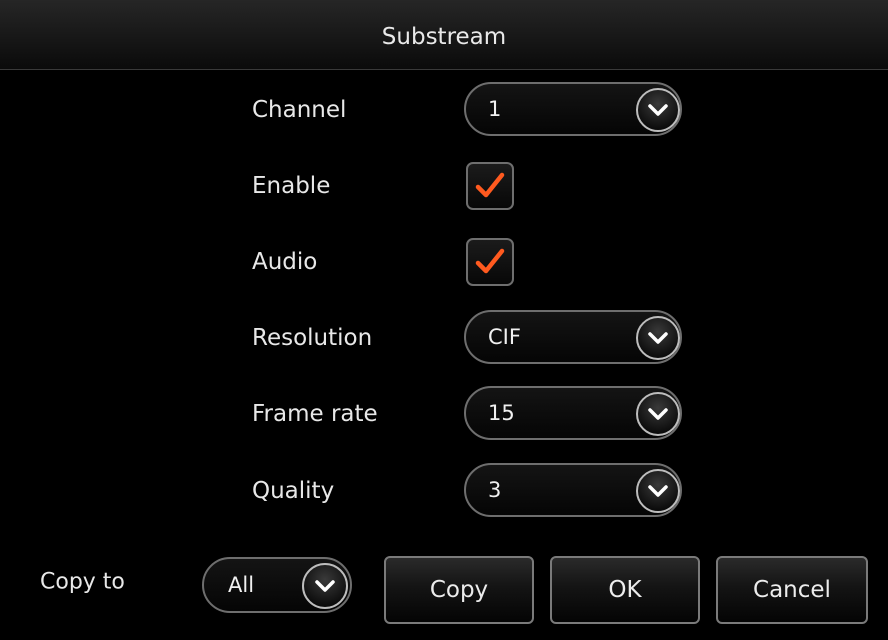 The image size is (888, 640). What do you see at coordinates (573, 490) in the screenshot?
I see `quality-dropdown: 3` at bounding box center [573, 490].